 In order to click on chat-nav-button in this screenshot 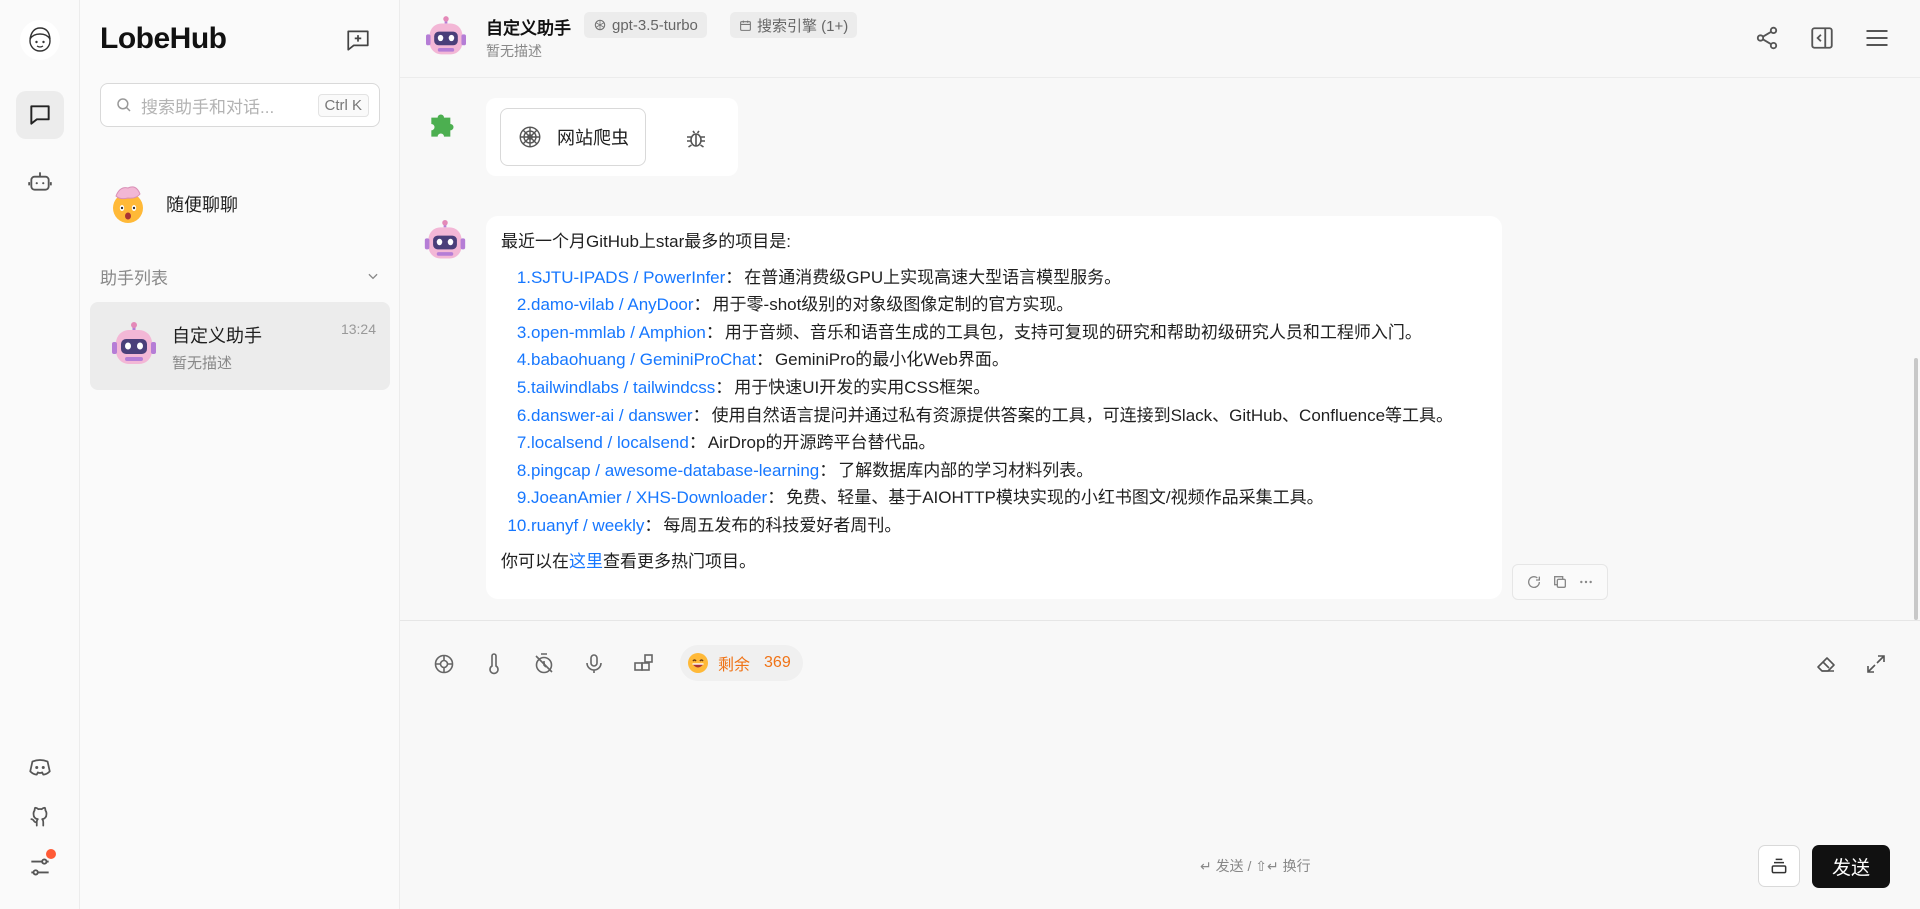, I will do `click(40, 115)`.